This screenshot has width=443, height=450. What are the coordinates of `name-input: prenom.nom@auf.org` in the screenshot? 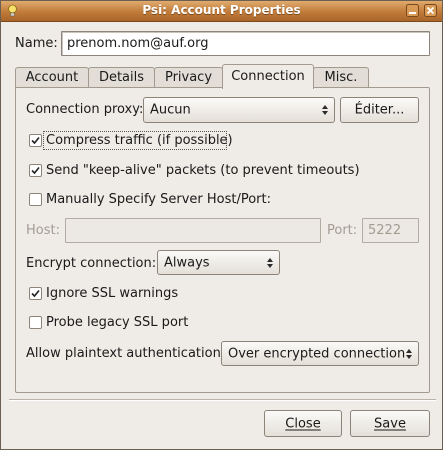 It's located at (245, 43).